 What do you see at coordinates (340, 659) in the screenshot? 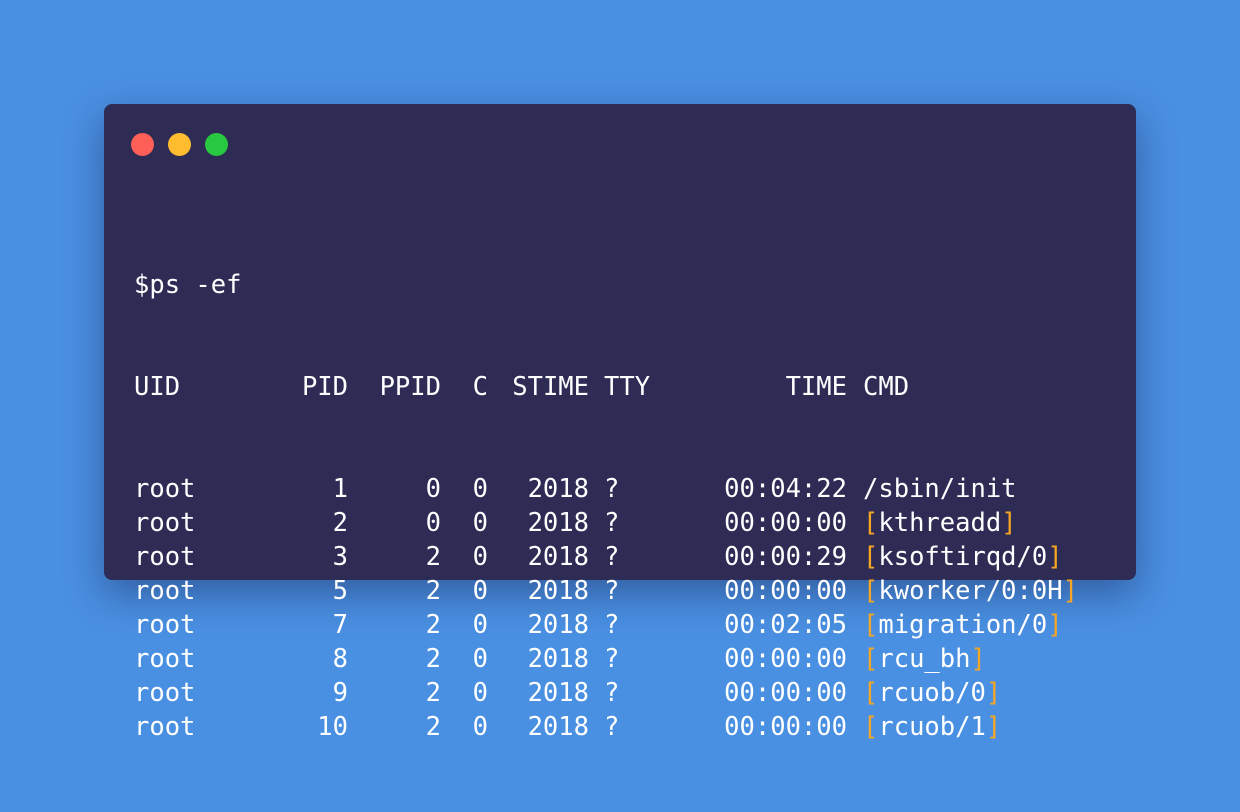
I see `cell-pid: 8` at bounding box center [340, 659].